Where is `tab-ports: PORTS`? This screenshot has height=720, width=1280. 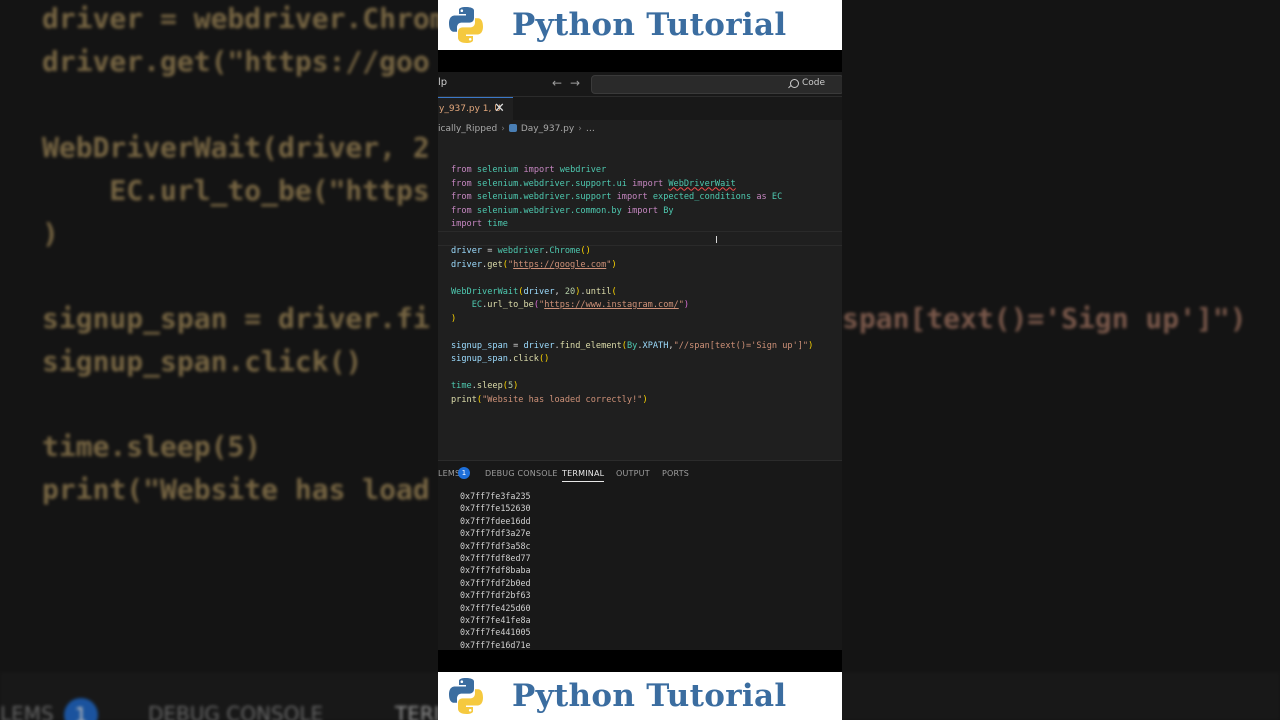
tab-ports: PORTS is located at coordinates (675, 473).